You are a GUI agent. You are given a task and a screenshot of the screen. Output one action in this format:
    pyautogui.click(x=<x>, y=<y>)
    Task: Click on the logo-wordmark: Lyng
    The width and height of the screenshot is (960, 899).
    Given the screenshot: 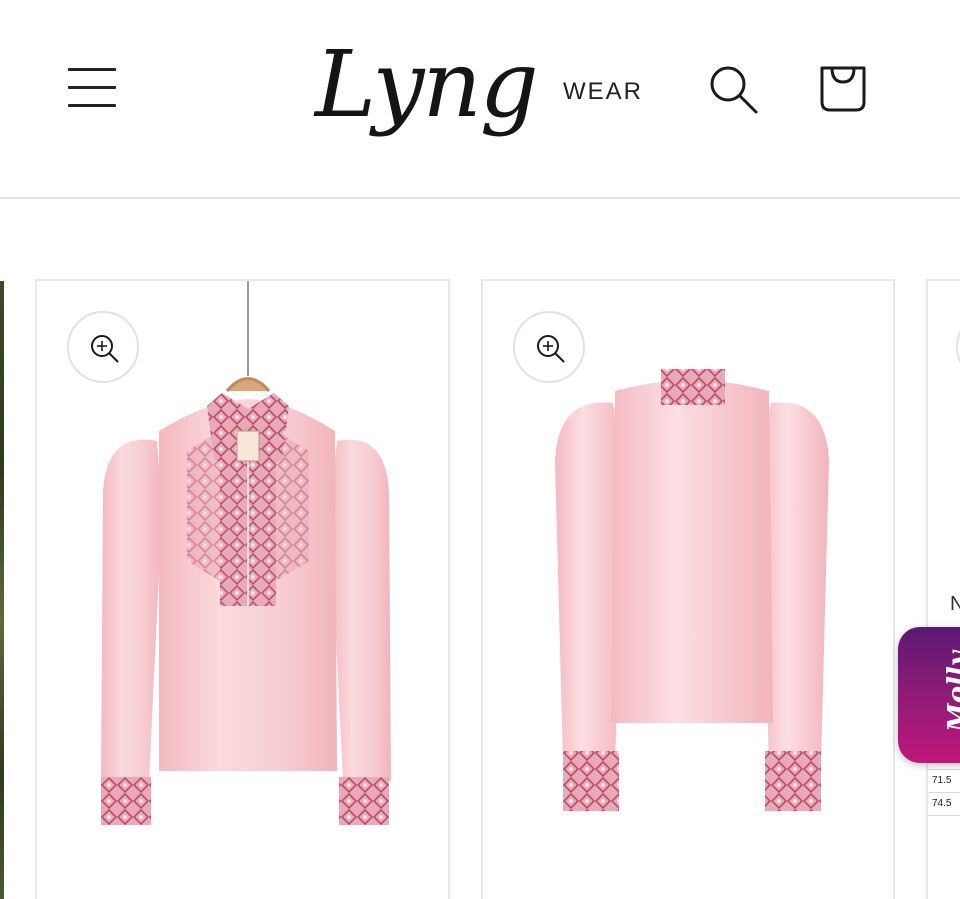 What is the action you would take?
    pyautogui.click(x=427, y=84)
    